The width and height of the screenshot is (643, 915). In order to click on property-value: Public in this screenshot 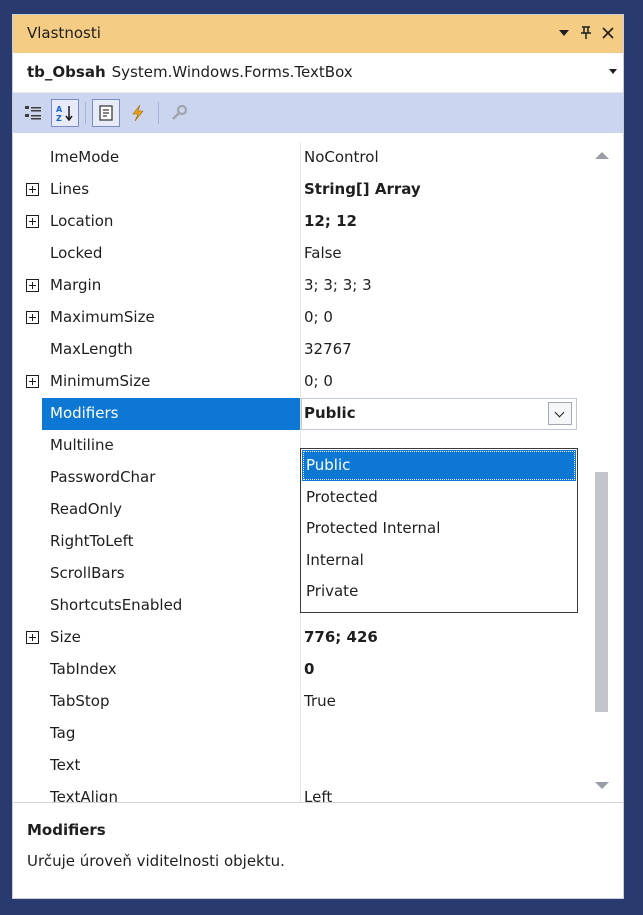, I will do `click(439, 413)`.